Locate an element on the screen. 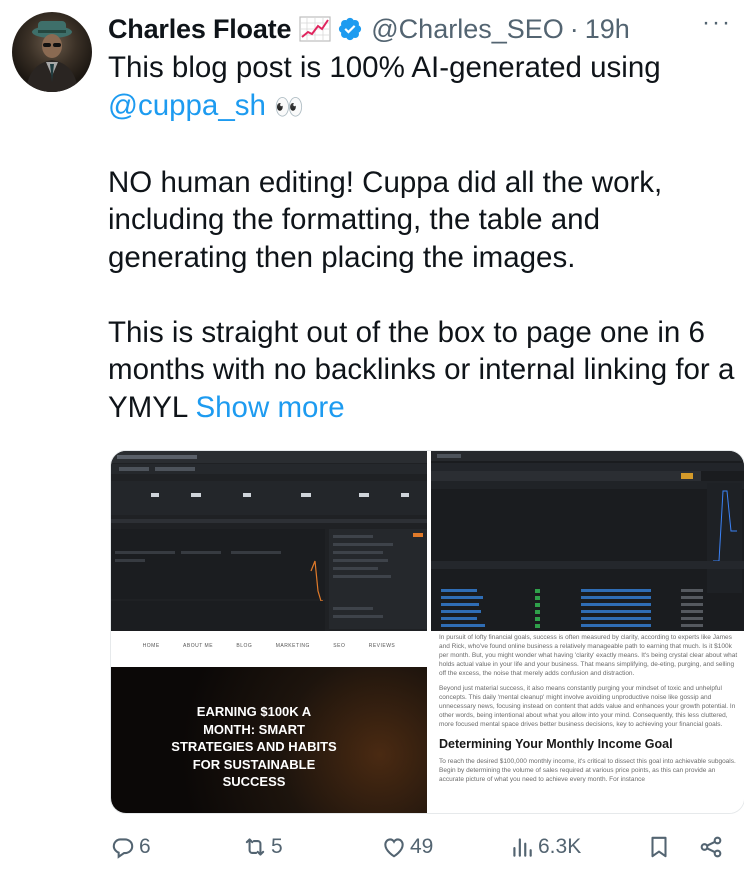 This screenshot has width=744, height=876. mention-link: @cuppa_sh is located at coordinates (187, 105).